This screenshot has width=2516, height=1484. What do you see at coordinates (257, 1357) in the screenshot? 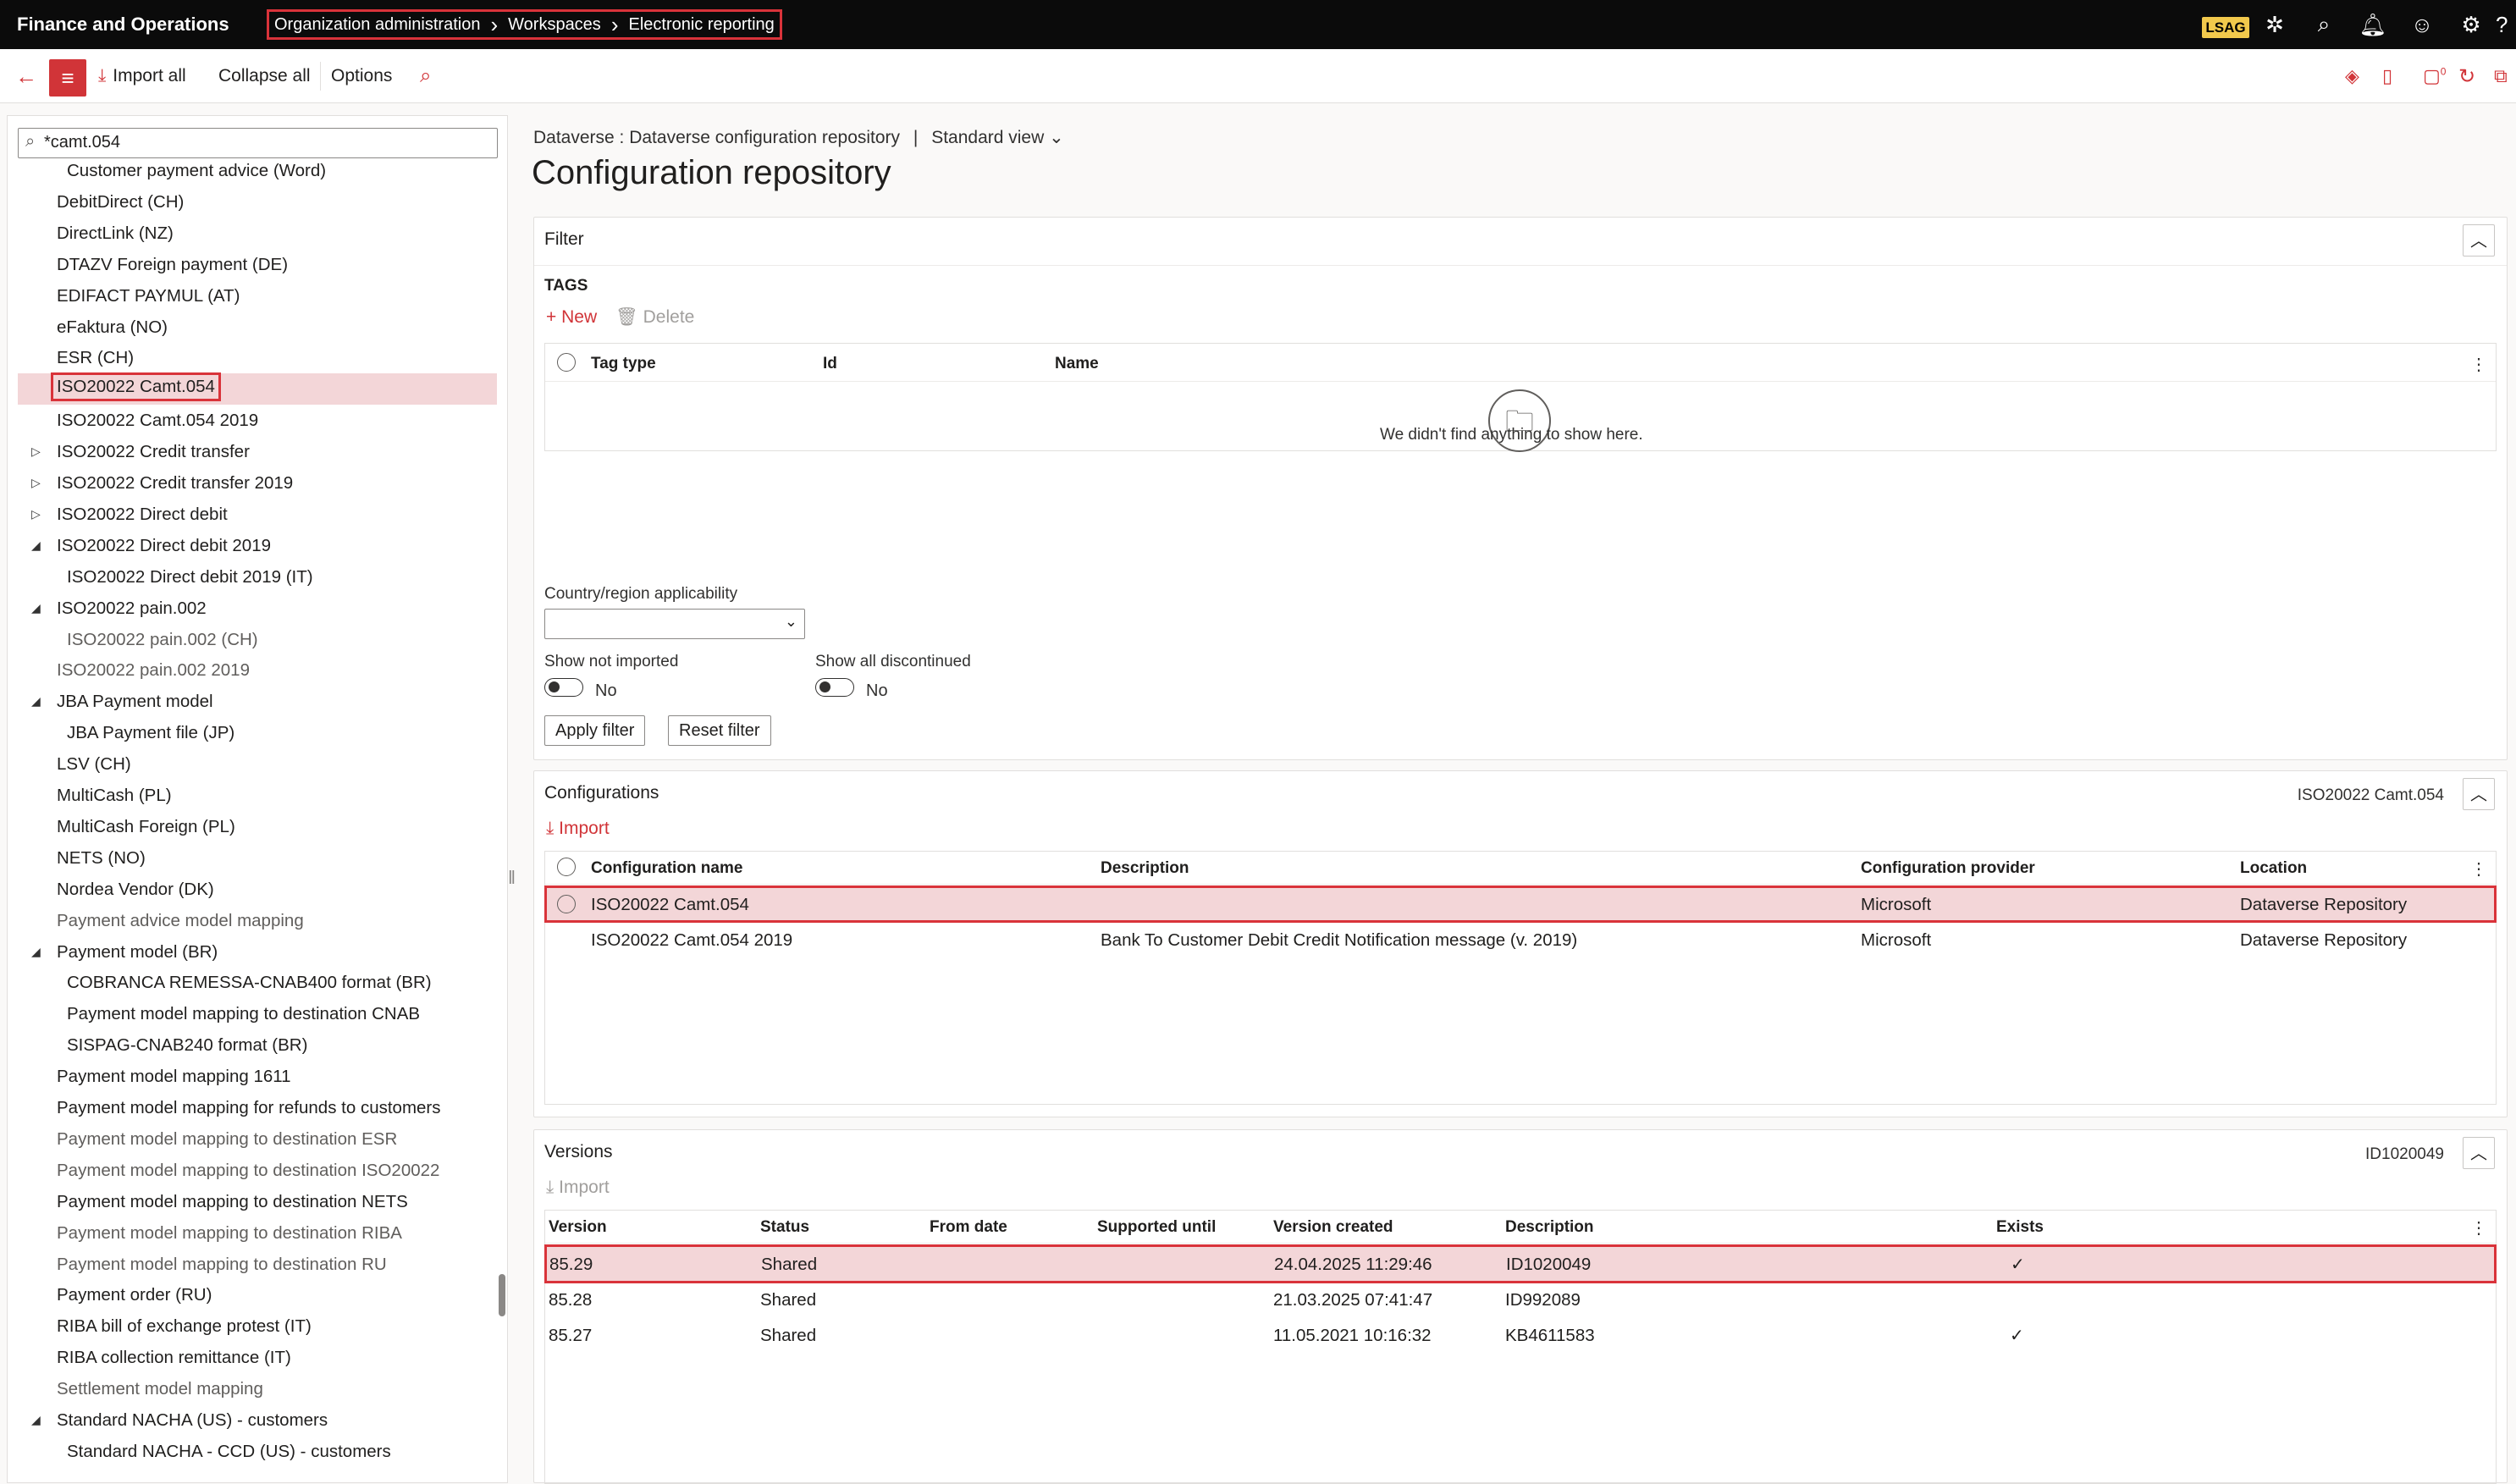
I see `tree-item: RIBA collection remittance (IT)` at bounding box center [257, 1357].